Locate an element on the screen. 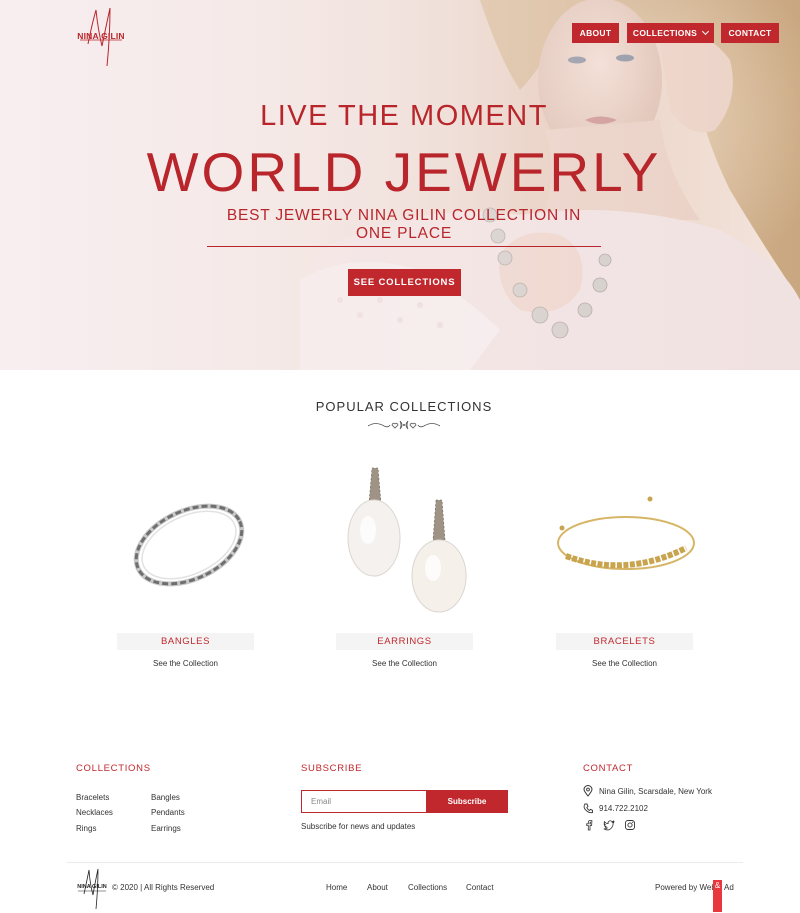 The height and width of the screenshot is (913, 800). see-collection-link-bracelets: See the Collection is located at coordinates (624, 663).